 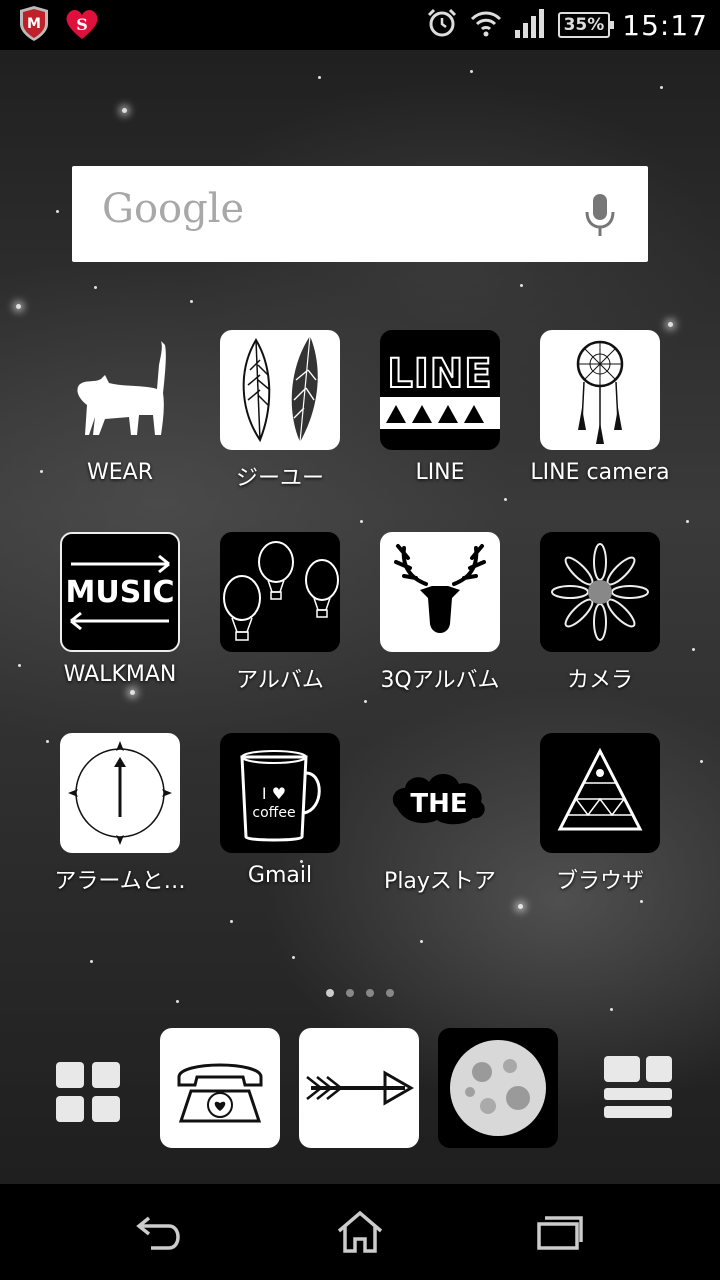 What do you see at coordinates (442, 25) in the screenshot?
I see `alarm-clock-icon` at bounding box center [442, 25].